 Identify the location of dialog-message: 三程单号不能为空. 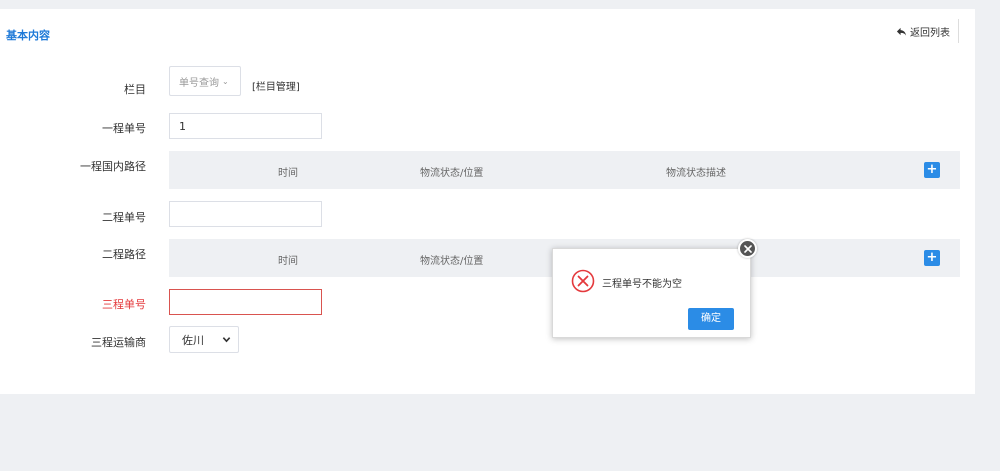
(642, 284).